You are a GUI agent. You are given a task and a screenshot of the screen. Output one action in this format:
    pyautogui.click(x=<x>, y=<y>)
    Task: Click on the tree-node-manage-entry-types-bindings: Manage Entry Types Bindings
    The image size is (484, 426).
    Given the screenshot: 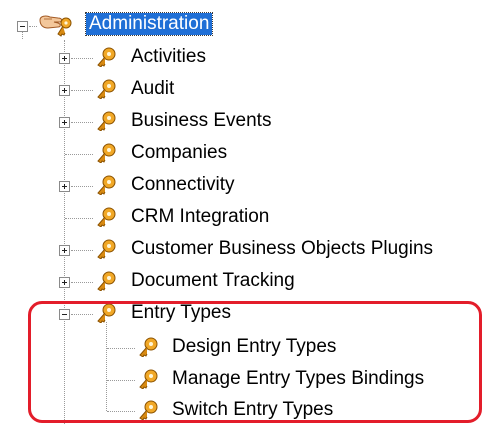 What is the action you would take?
    pyautogui.click(x=242, y=379)
    